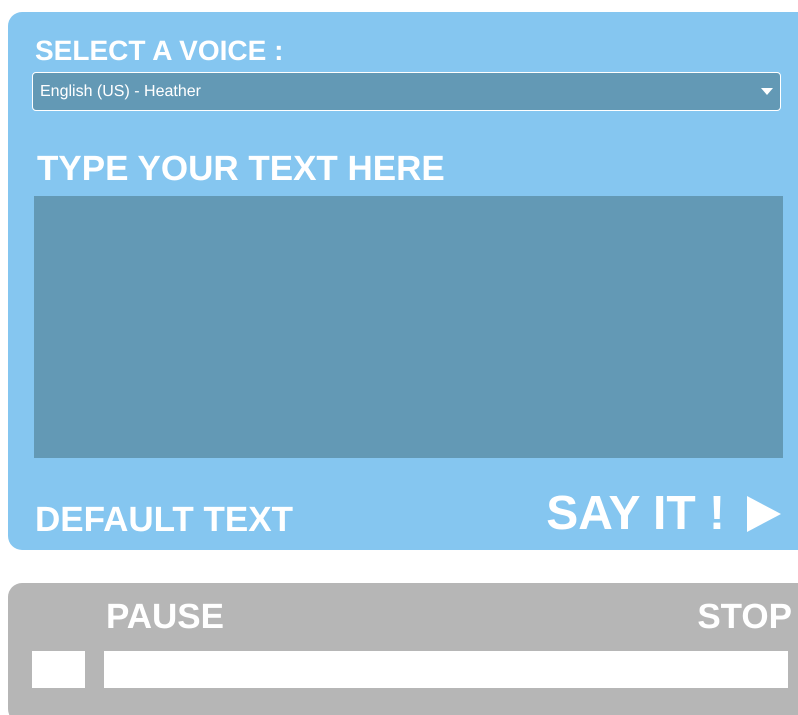  What do you see at coordinates (744, 617) in the screenshot?
I see `stop-button: STOP` at bounding box center [744, 617].